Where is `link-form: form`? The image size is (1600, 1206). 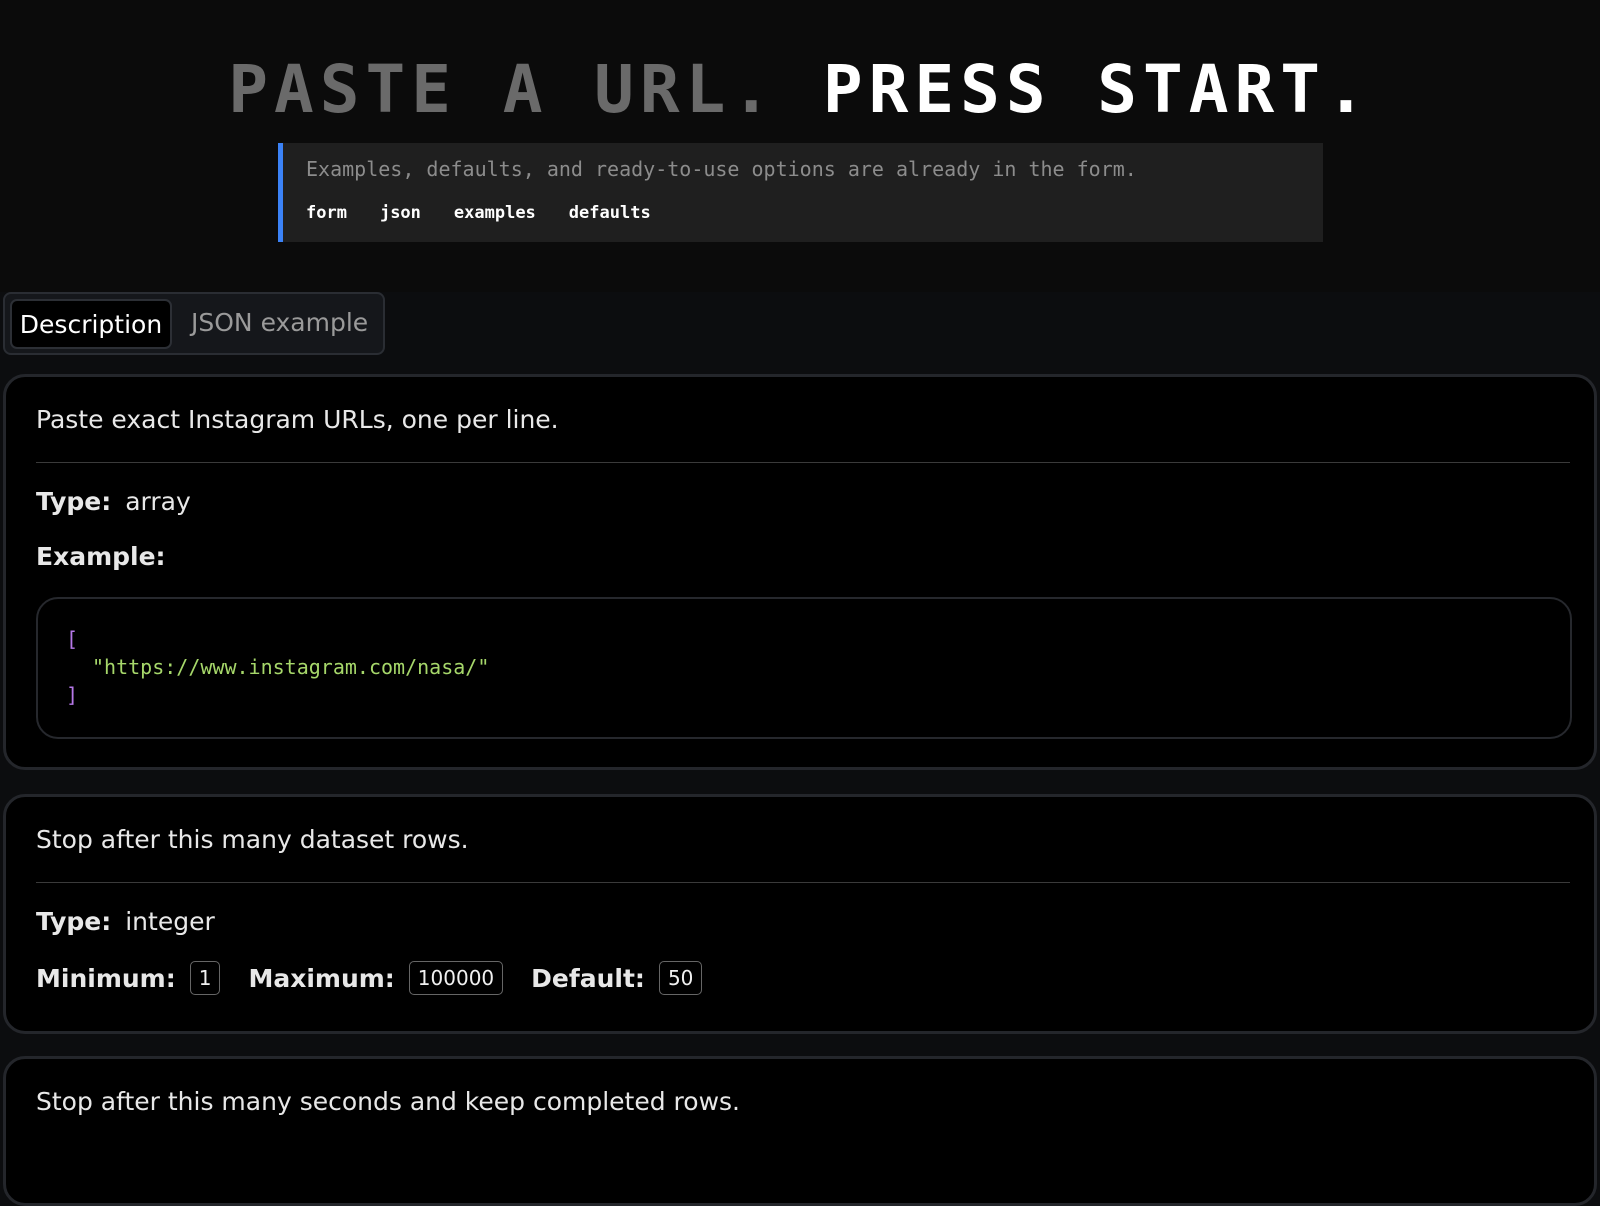 link-form: form is located at coordinates (326, 213).